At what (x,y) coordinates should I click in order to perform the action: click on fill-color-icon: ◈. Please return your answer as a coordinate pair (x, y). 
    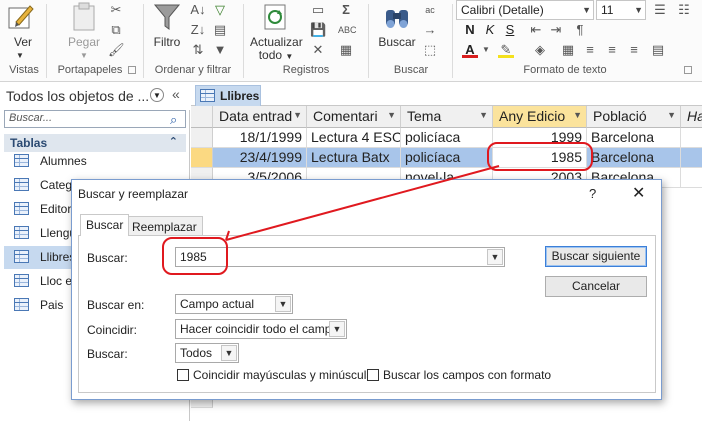
    Looking at the image, I should click on (540, 50).